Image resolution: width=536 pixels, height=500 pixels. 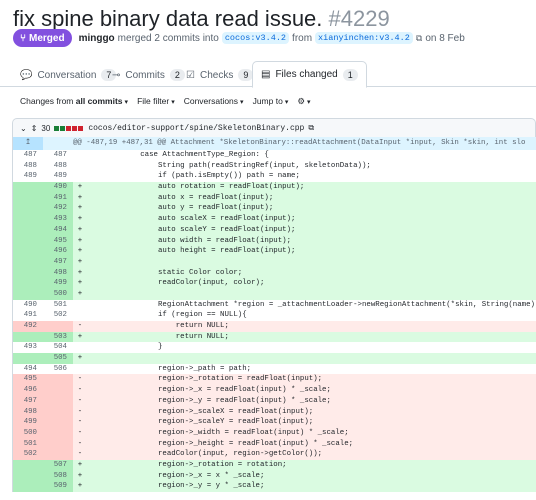 I want to click on code-line: region->_rotation = readFloat(input);, so click(x=311, y=380).